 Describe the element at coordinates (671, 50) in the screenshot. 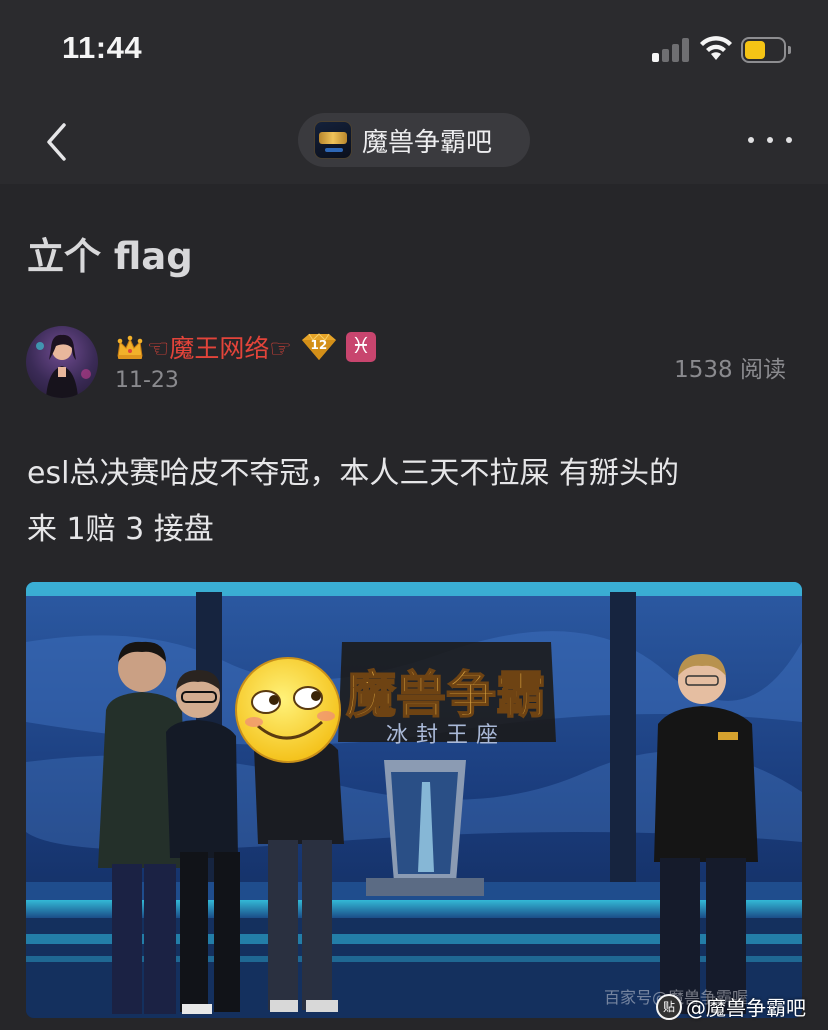

I see `cellular-signal-icon` at that location.